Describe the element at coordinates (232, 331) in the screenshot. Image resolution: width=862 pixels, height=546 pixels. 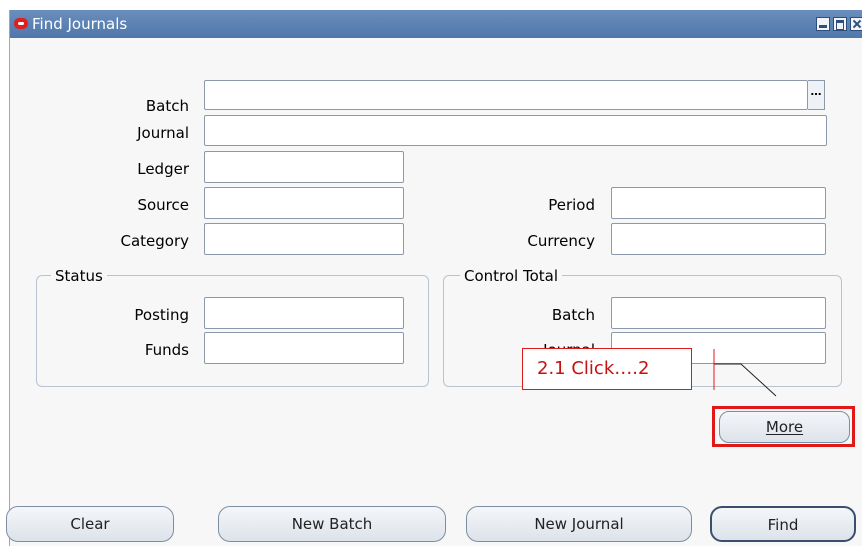
I see `status-group` at that location.